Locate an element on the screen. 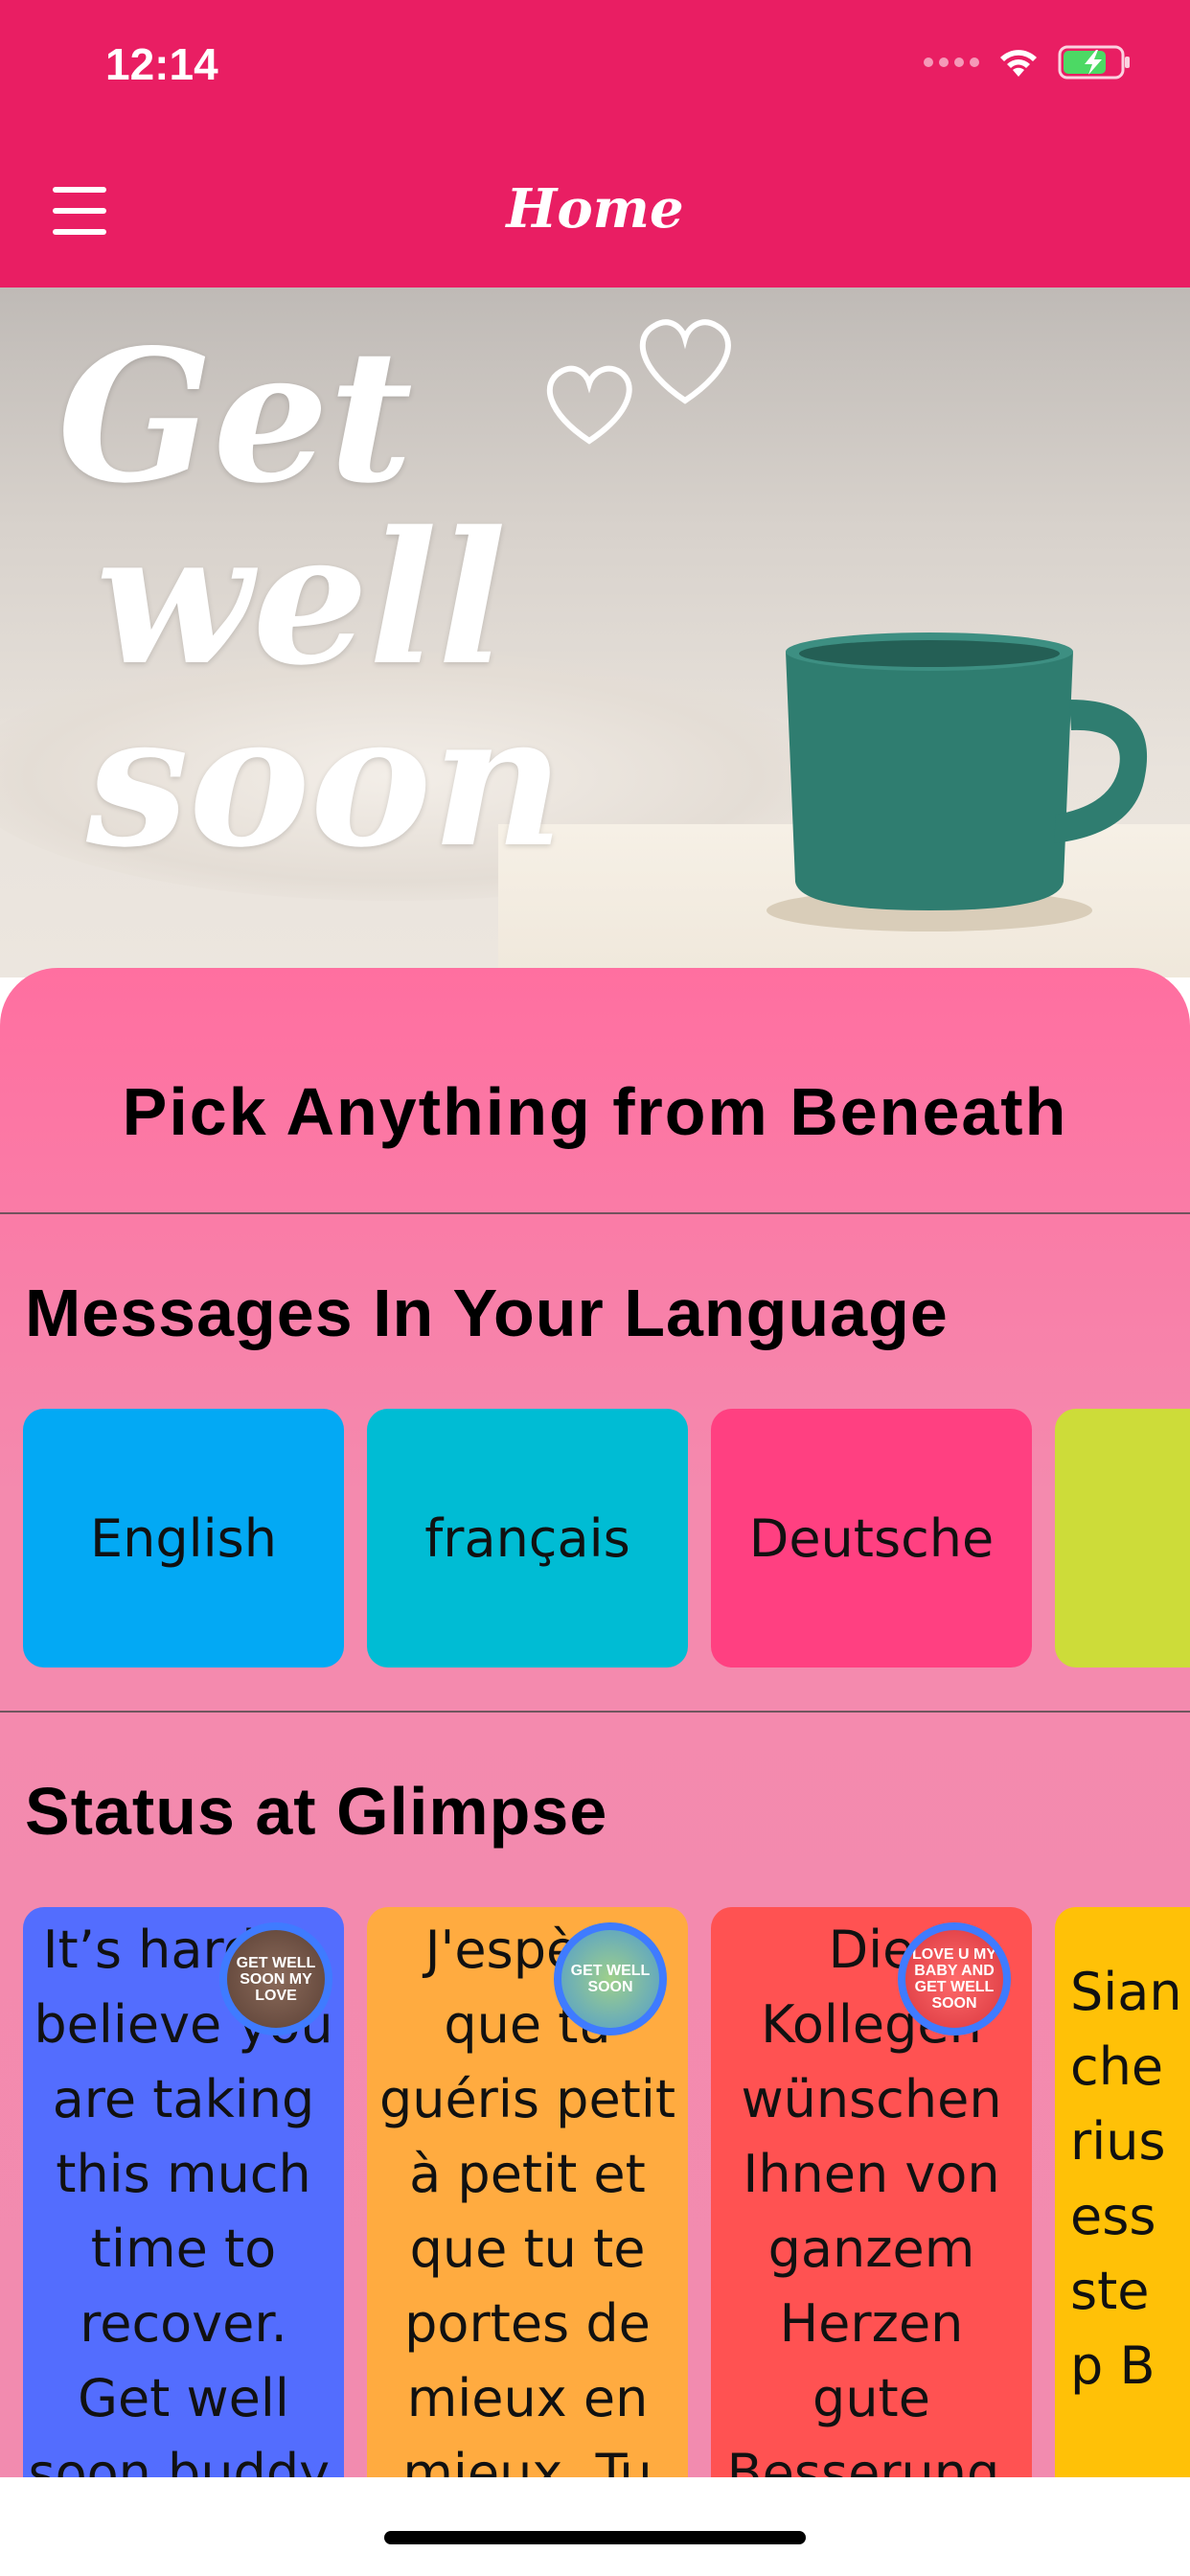  status-icons is located at coordinates (1029, 62).